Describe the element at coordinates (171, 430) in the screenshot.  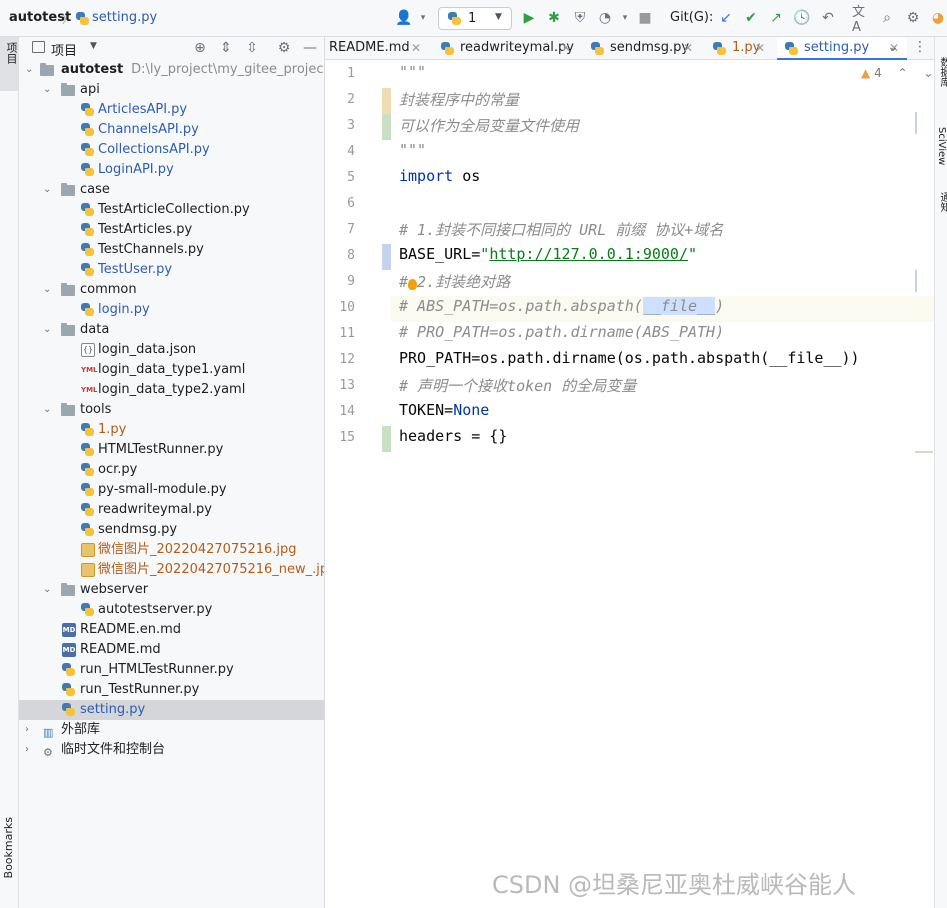
I see `tree-file: 1.py` at that location.